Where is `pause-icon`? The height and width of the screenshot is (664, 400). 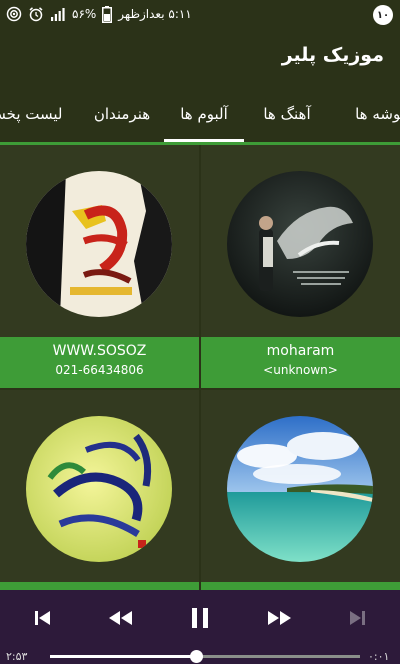 pause-icon is located at coordinates (200, 618).